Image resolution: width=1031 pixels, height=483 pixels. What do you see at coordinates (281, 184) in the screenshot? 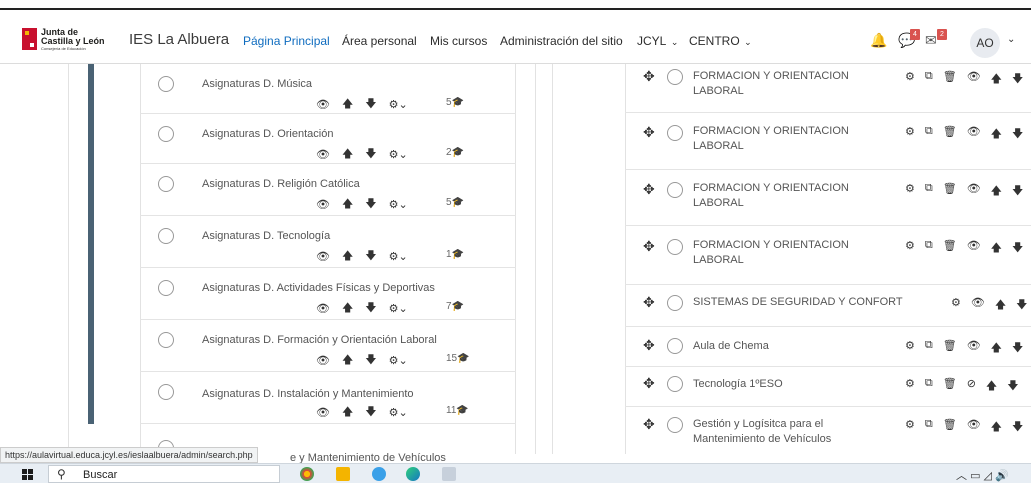
I see `category-title: Asignaturas D. Religión Católica` at bounding box center [281, 184].